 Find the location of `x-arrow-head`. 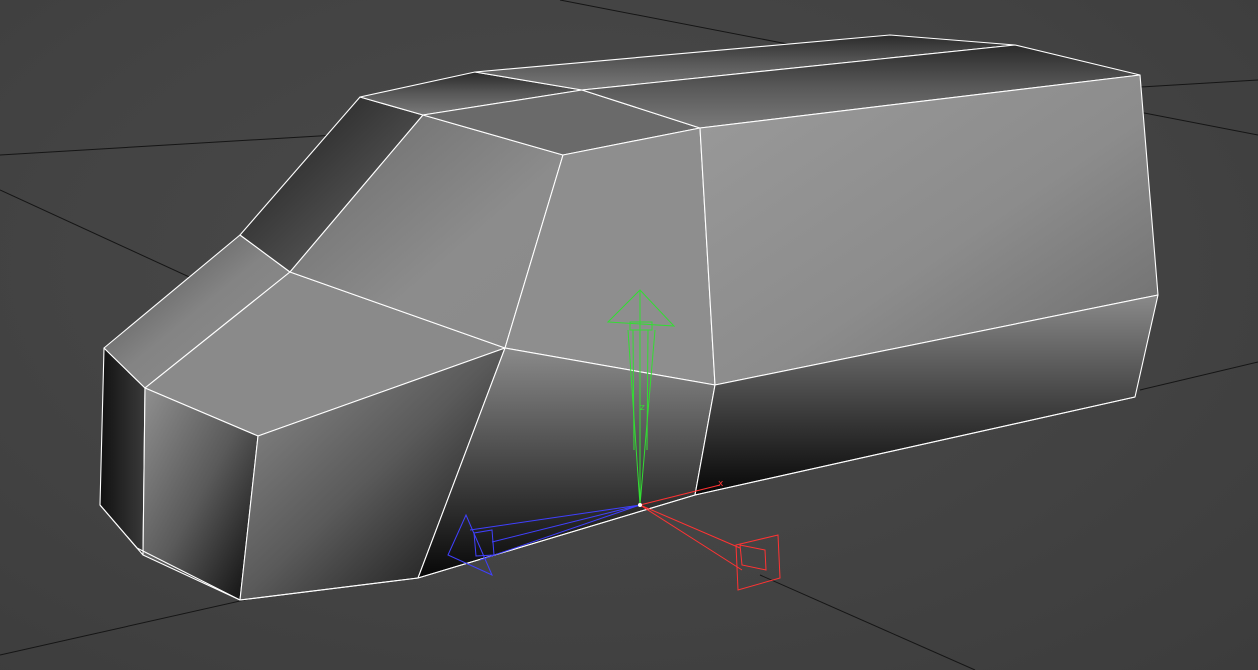

x-arrow-head is located at coordinates (758, 562).